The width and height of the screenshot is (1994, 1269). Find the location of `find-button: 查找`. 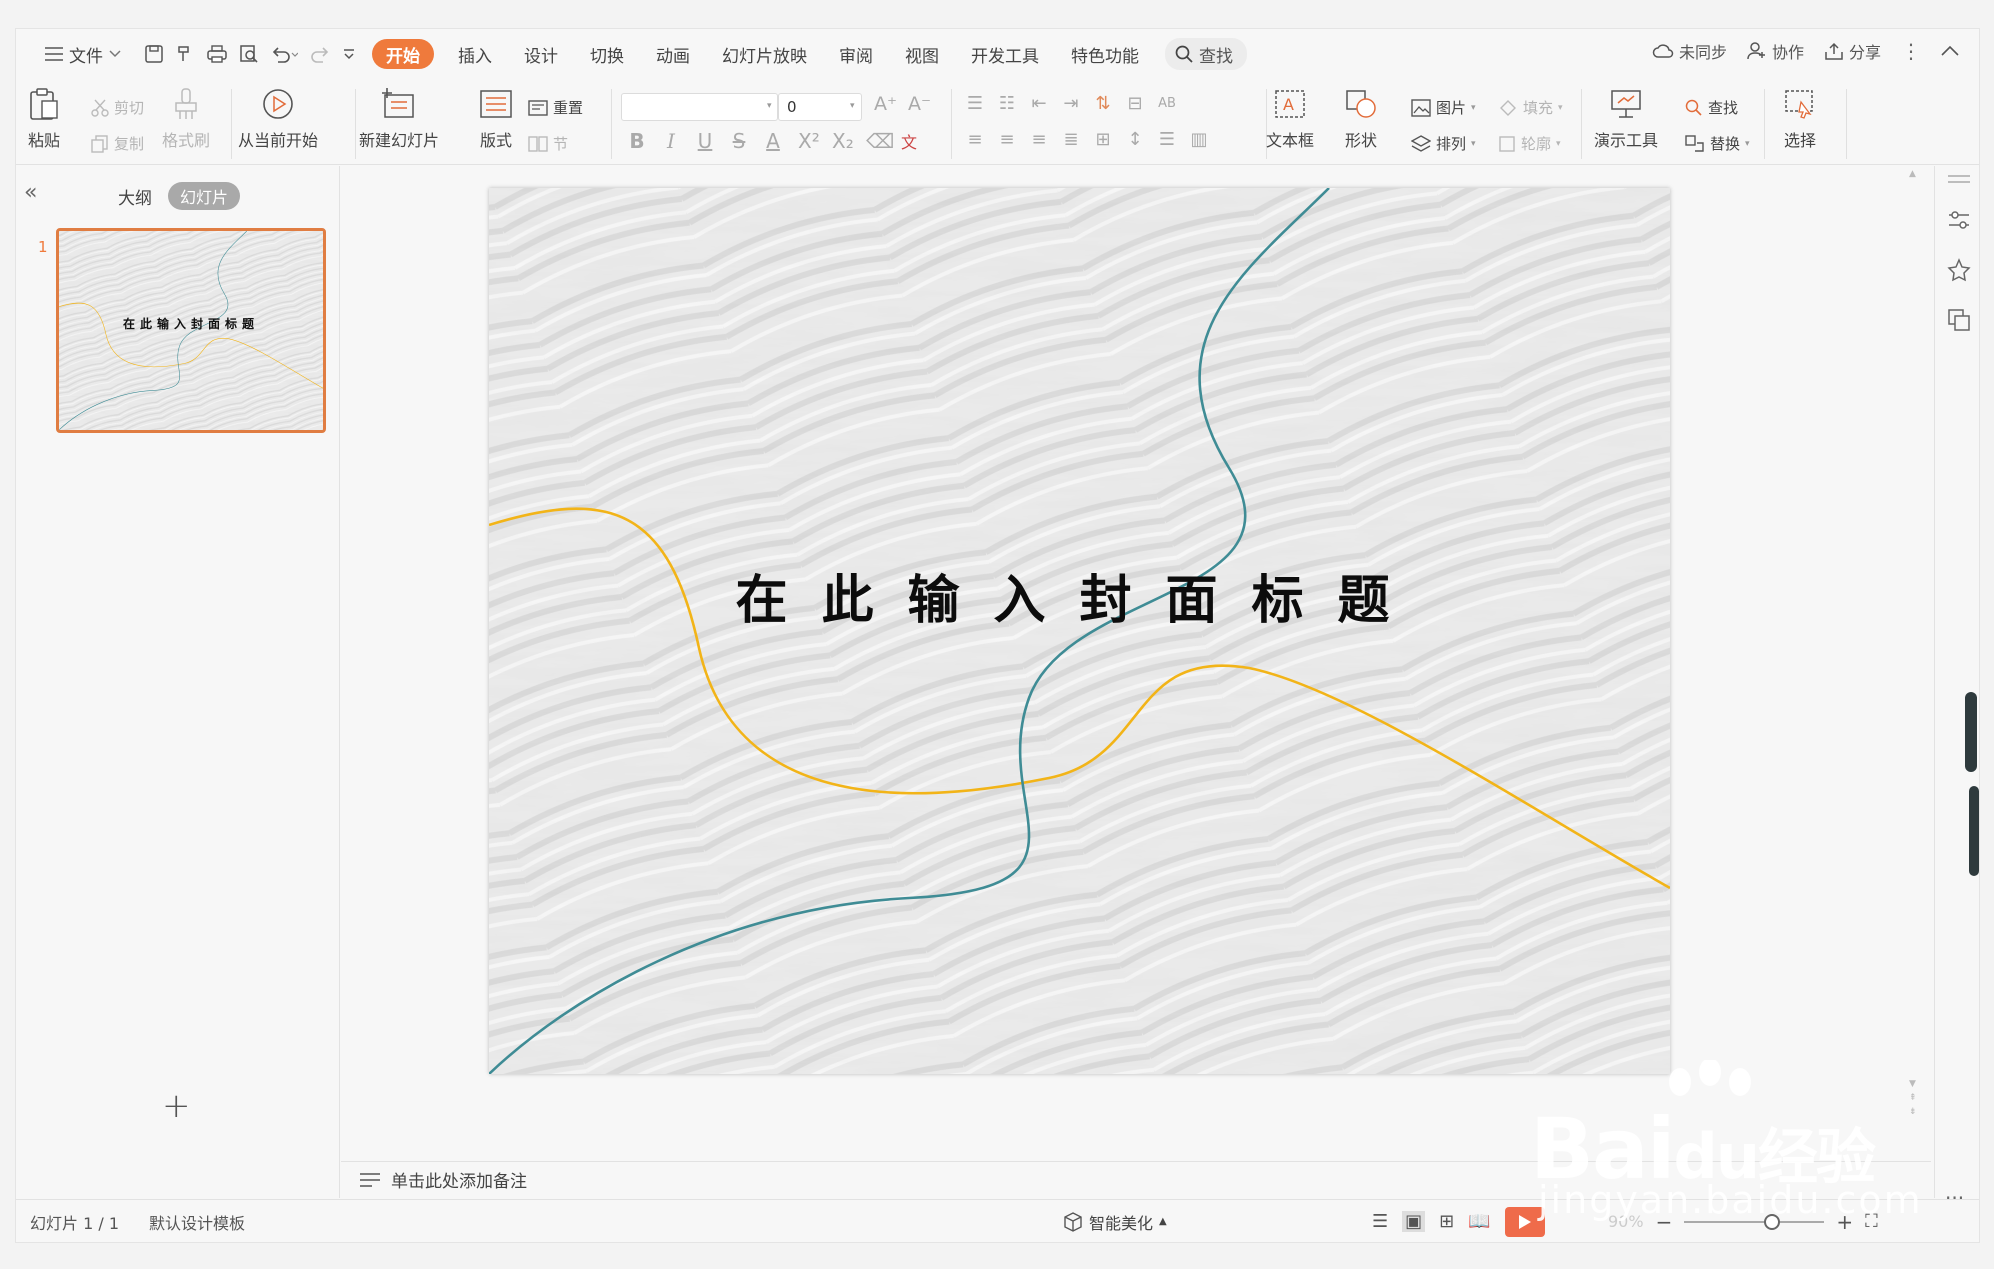

find-button: 查找 is located at coordinates (1711, 107).